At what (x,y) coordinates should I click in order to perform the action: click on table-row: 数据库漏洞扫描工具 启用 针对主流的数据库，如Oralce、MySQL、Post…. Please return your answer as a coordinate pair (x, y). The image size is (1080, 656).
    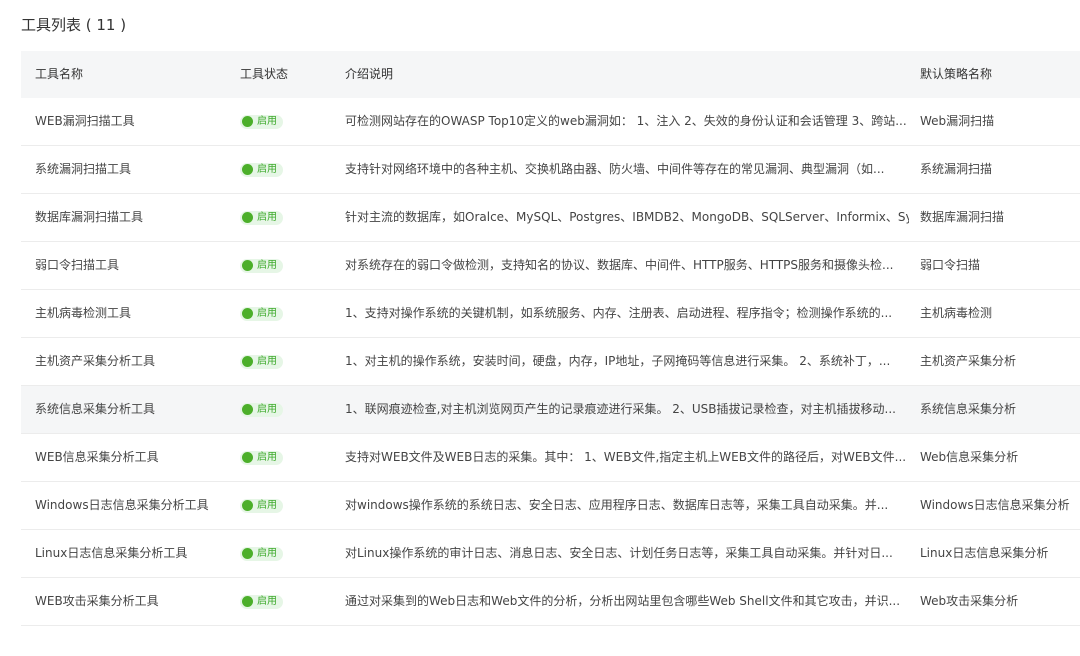
    Looking at the image, I should click on (550, 218).